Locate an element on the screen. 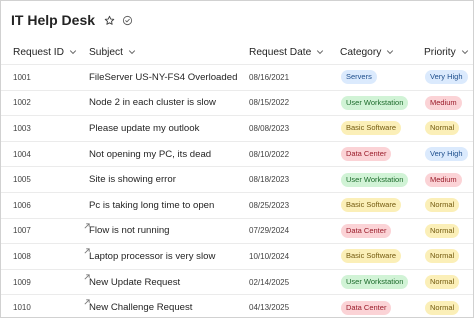 This screenshot has width=474, height=318. column-header-label: Priority is located at coordinates (440, 52).